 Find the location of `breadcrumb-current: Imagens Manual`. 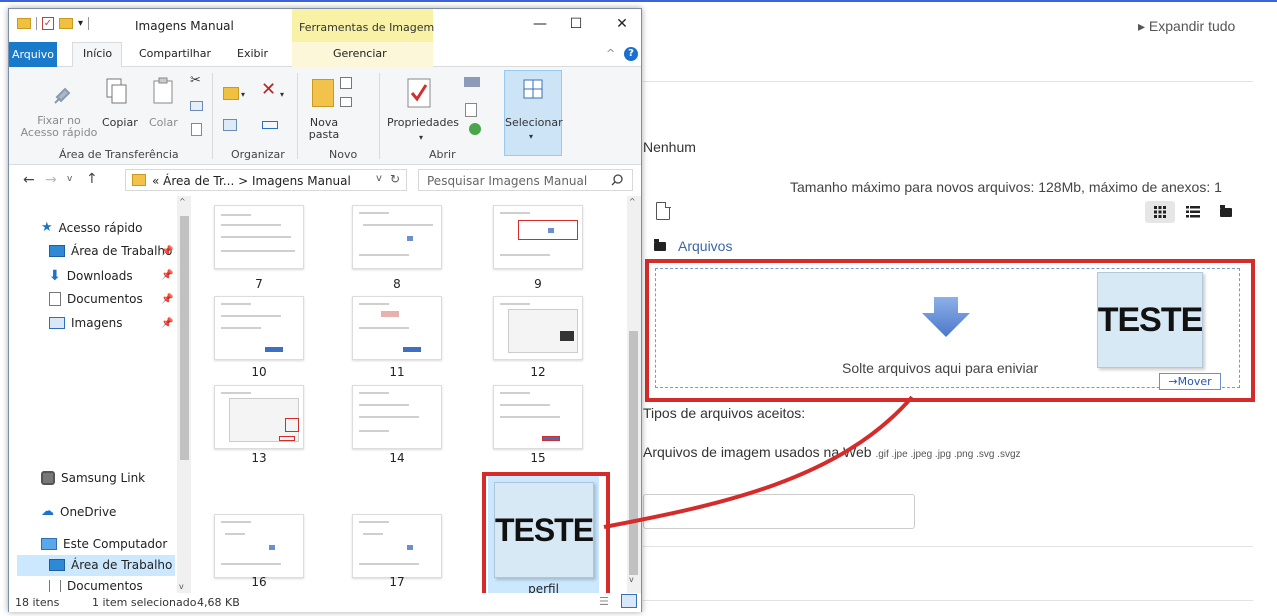

breadcrumb-current: Imagens Manual is located at coordinates (301, 181).